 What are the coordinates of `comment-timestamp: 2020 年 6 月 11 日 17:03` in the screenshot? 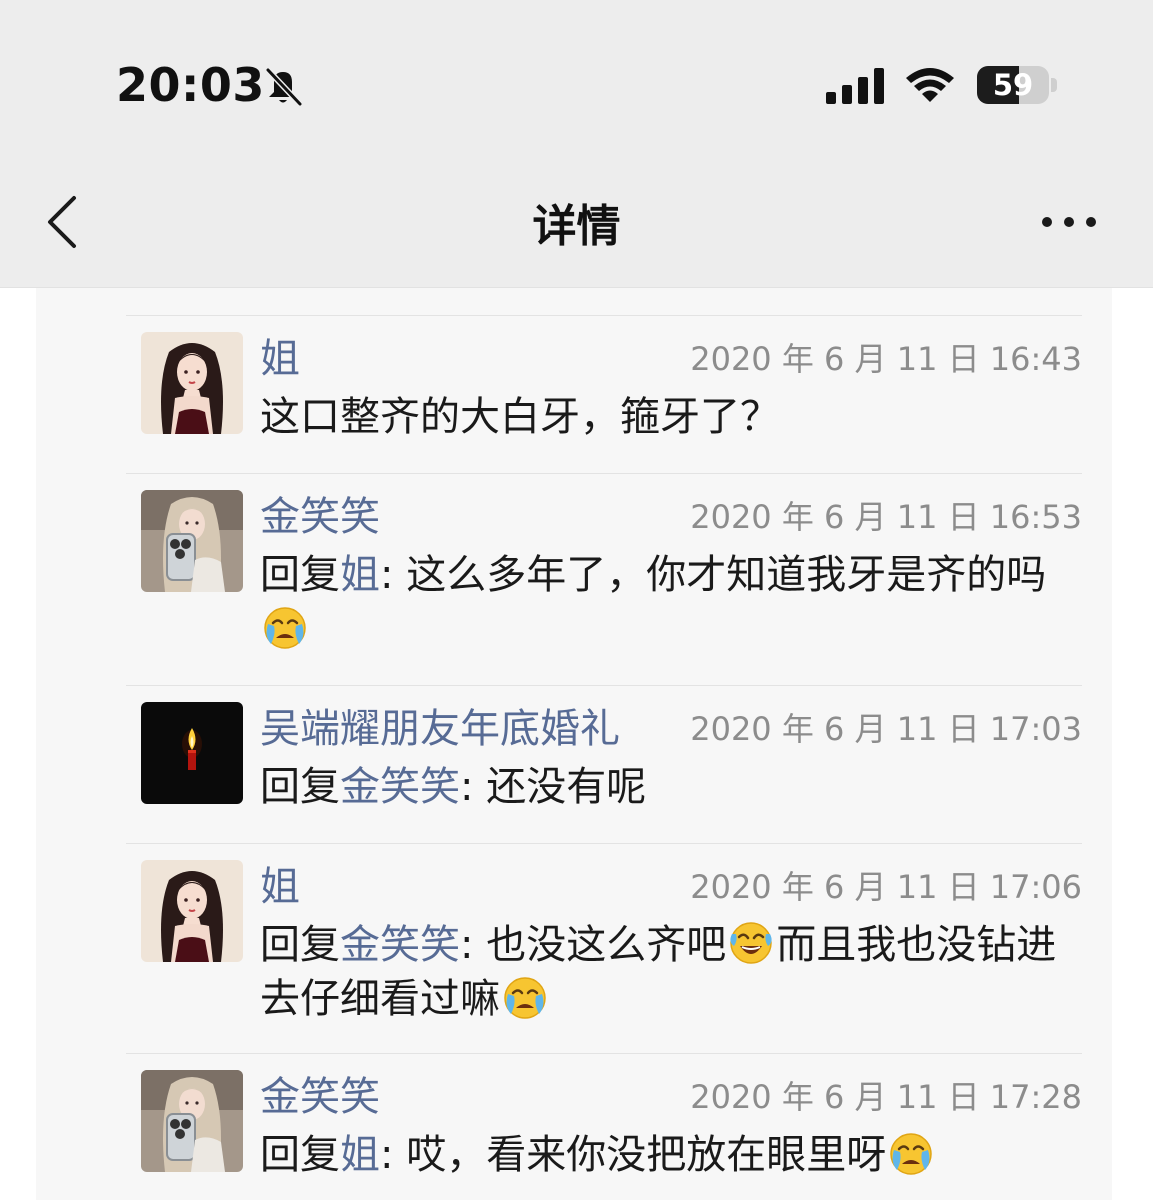 It's located at (886, 729).